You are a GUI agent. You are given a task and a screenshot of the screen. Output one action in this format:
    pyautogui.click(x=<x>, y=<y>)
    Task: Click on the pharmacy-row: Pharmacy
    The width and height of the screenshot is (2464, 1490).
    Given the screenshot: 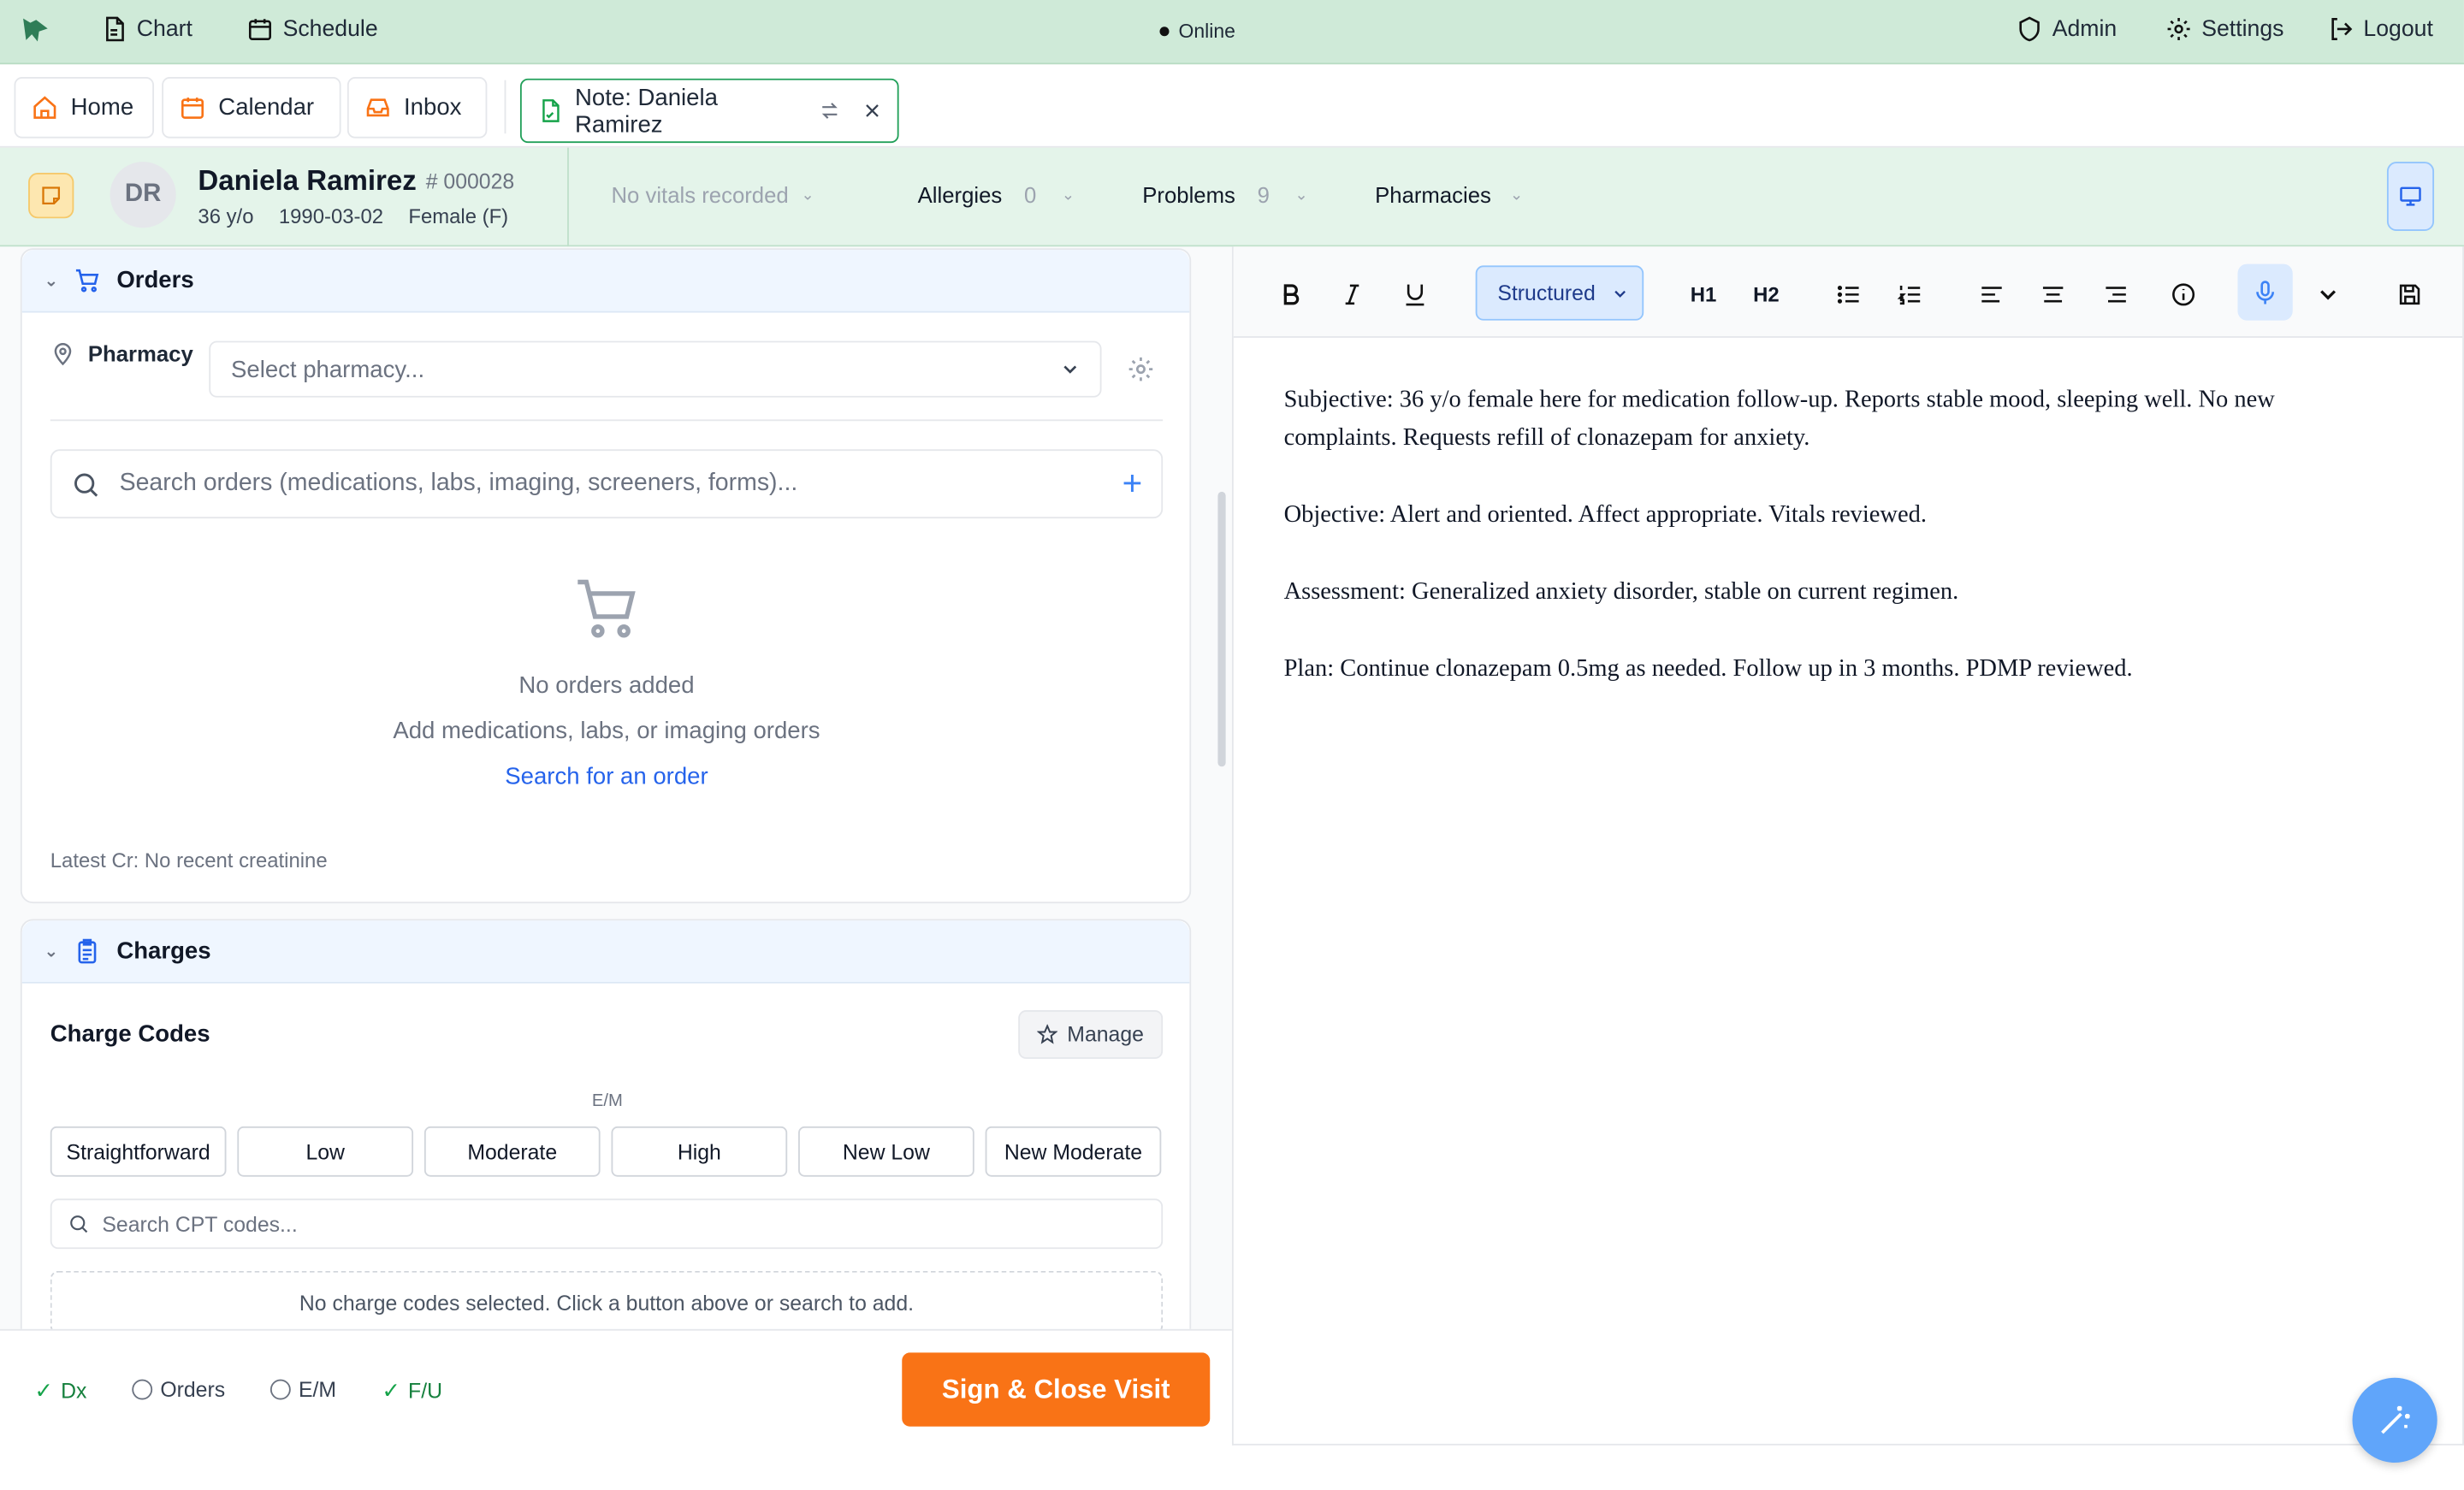 What is the action you would take?
    pyautogui.click(x=121, y=354)
    